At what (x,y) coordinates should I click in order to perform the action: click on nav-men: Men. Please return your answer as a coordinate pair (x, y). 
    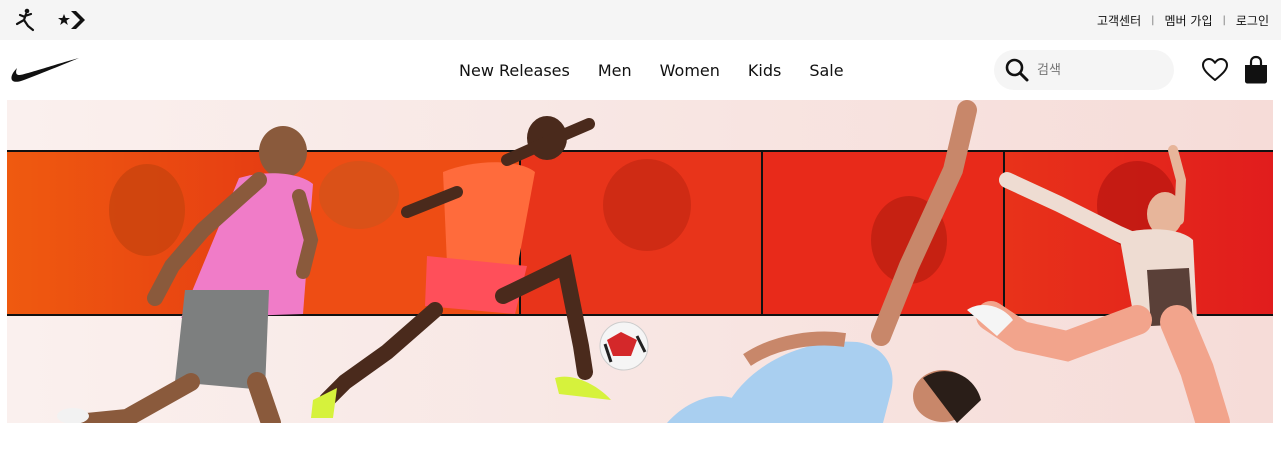
    Looking at the image, I should click on (615, 70).